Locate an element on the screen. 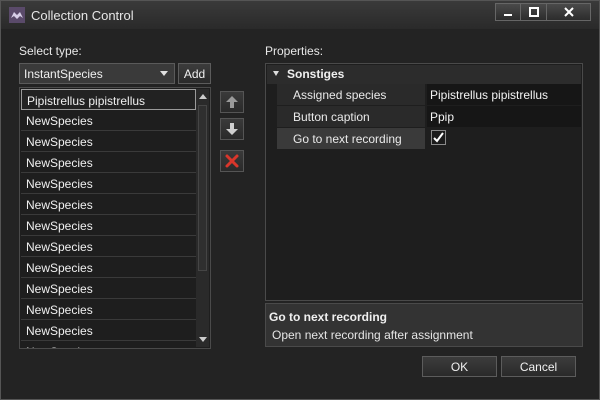 The width and height of the screenshot is (600, 400). property-name: Assigned species is located at coordinates (351, 94).